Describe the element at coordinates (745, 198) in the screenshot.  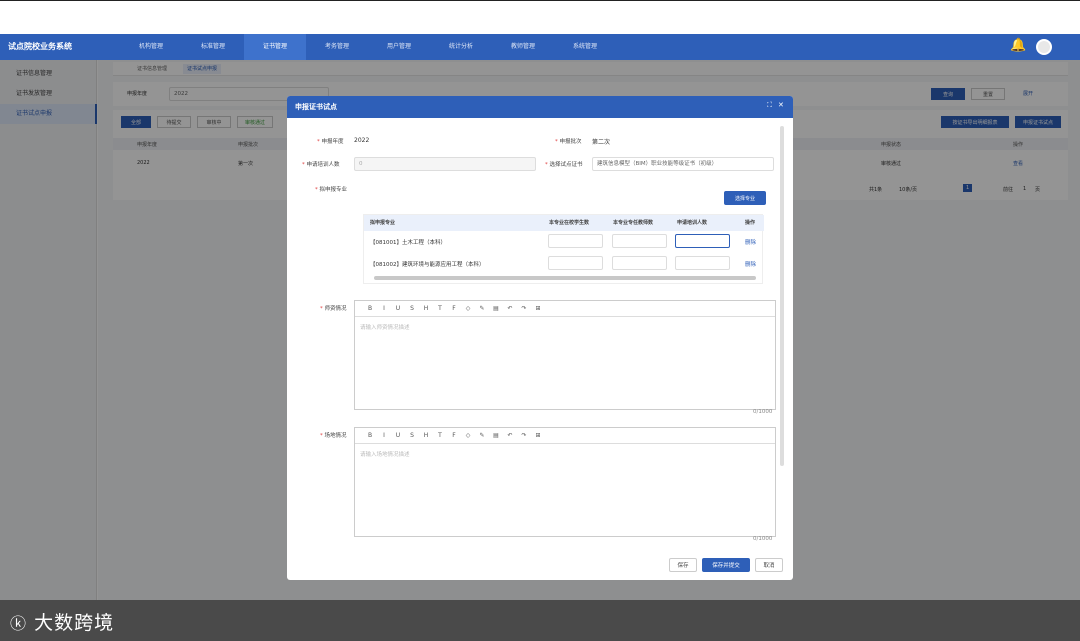
I see `select-major-button: 选择专业` at that location.